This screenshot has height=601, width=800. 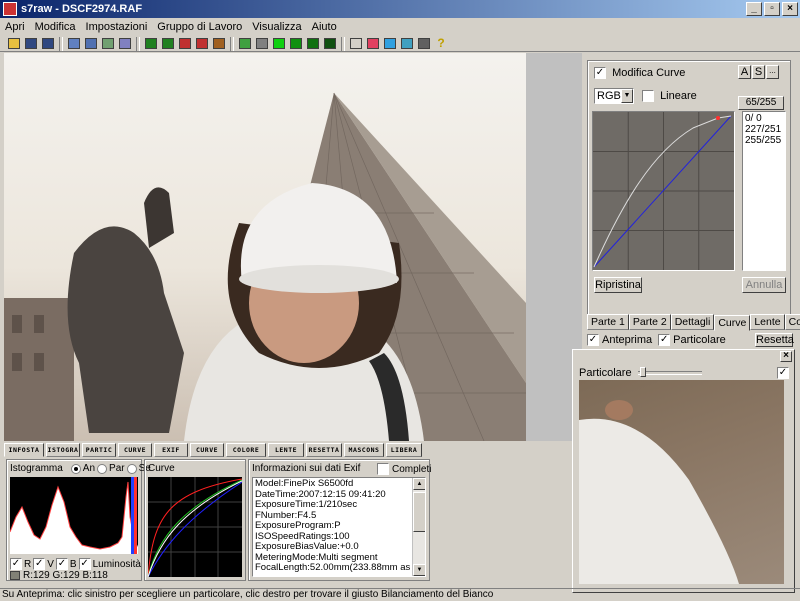 What do you see at coordinates (404, 450) in the screenshot?
I see `info-tab-libera: LIBERA` at bounding box center [404, 450].